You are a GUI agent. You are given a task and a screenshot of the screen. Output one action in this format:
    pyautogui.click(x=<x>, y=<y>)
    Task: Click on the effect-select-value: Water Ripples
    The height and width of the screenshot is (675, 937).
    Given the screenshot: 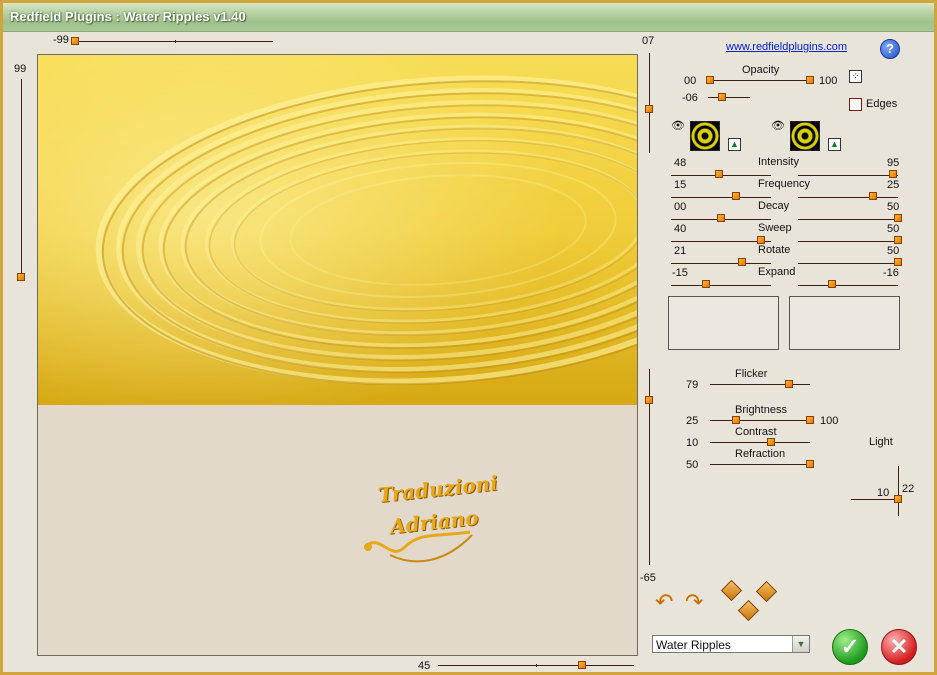 What is the action you would take?
    pyautogui.click(x=693, y=645)
    